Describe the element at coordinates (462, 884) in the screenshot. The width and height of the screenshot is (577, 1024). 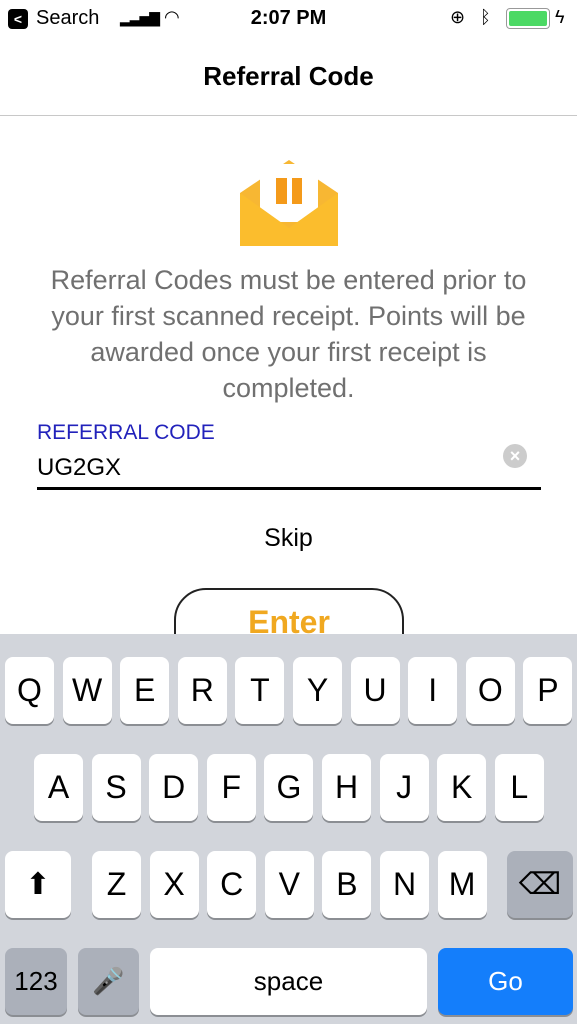
I see `key-m: M` at that location.